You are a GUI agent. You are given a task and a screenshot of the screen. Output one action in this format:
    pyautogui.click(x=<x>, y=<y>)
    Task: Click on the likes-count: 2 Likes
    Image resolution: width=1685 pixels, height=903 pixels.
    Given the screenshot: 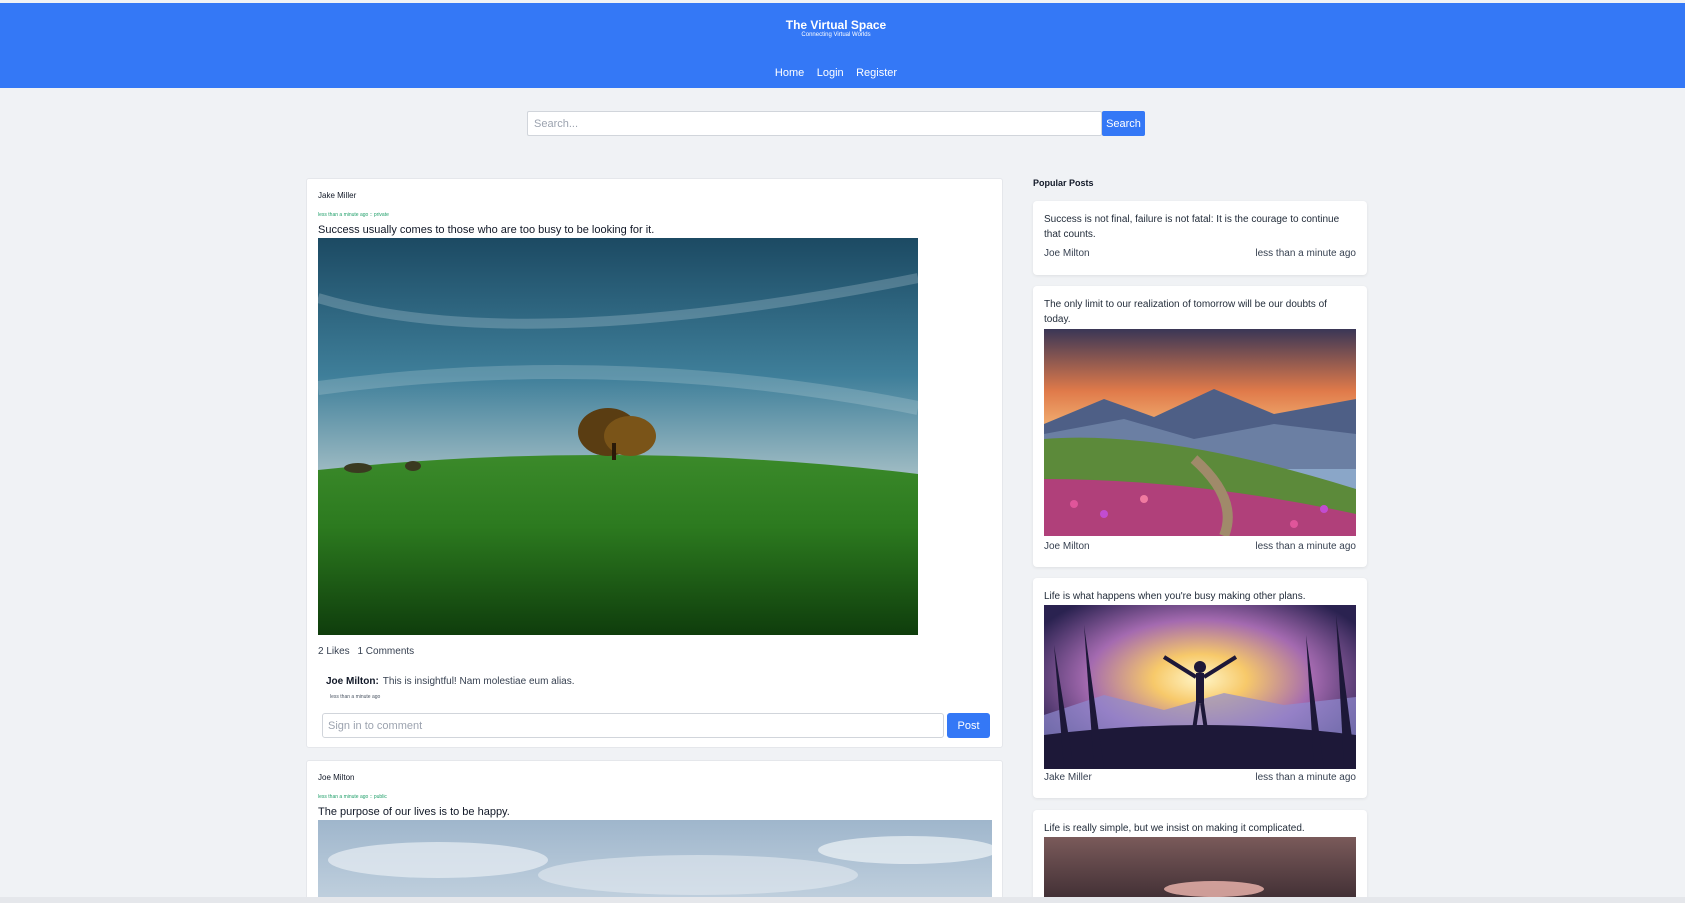 What is the action you would take?
    pyautogui.click(x=334, y=651)
    